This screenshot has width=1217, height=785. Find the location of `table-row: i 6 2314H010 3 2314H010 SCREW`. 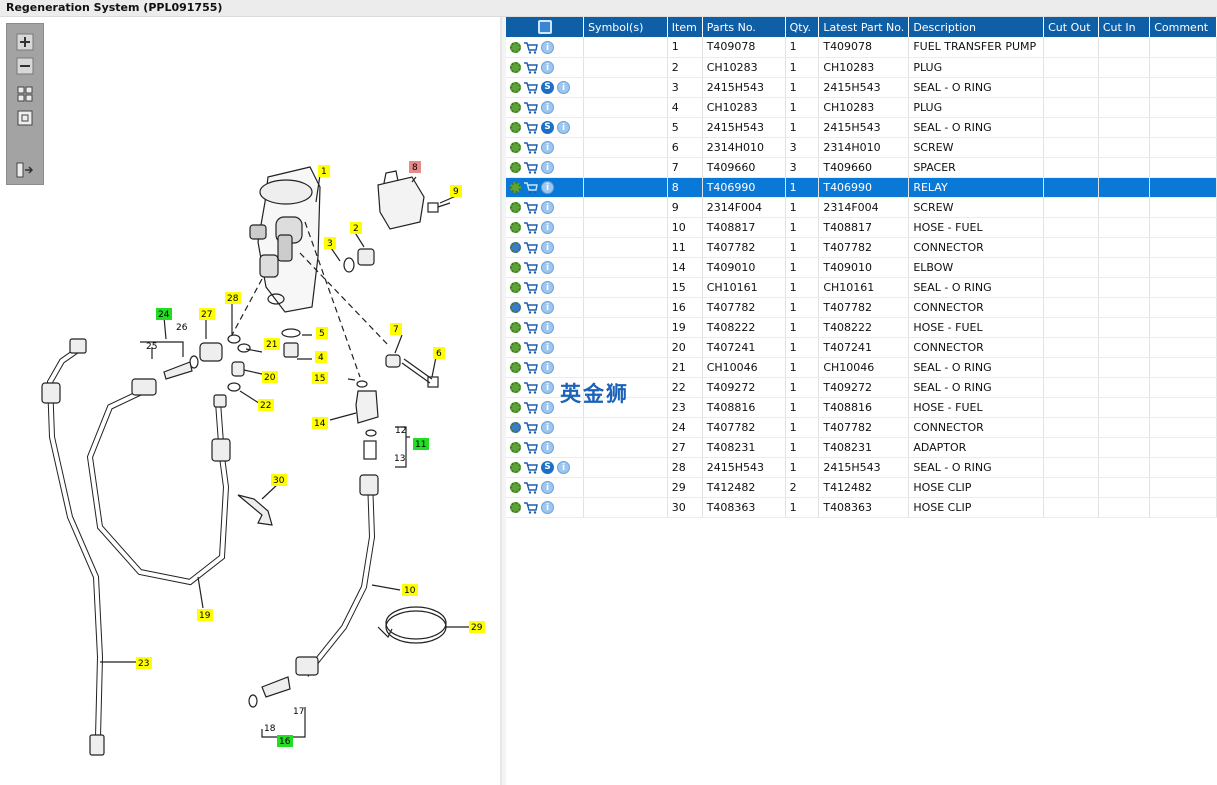

table-row: i 6 2314H010 3 2314H010 SCREW is located at coordinates (861, 147).